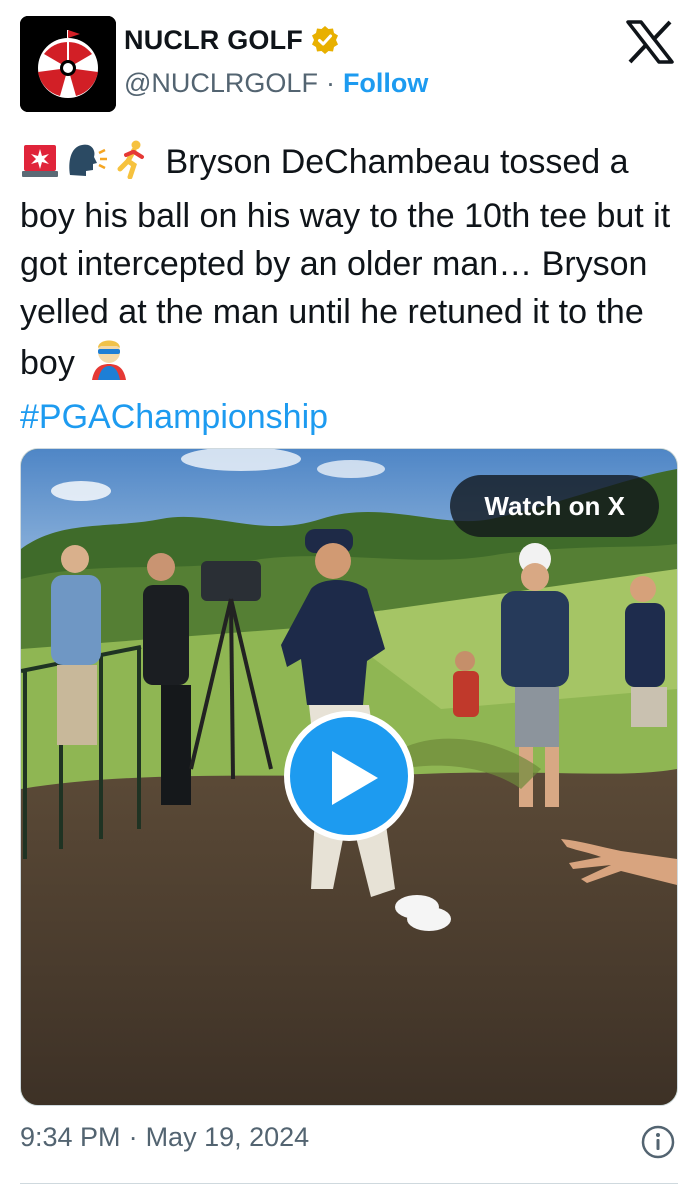 This screenshot has height=1196, width=698. I want to click on author-name: NUCLR GOLF, so click(213, 40).